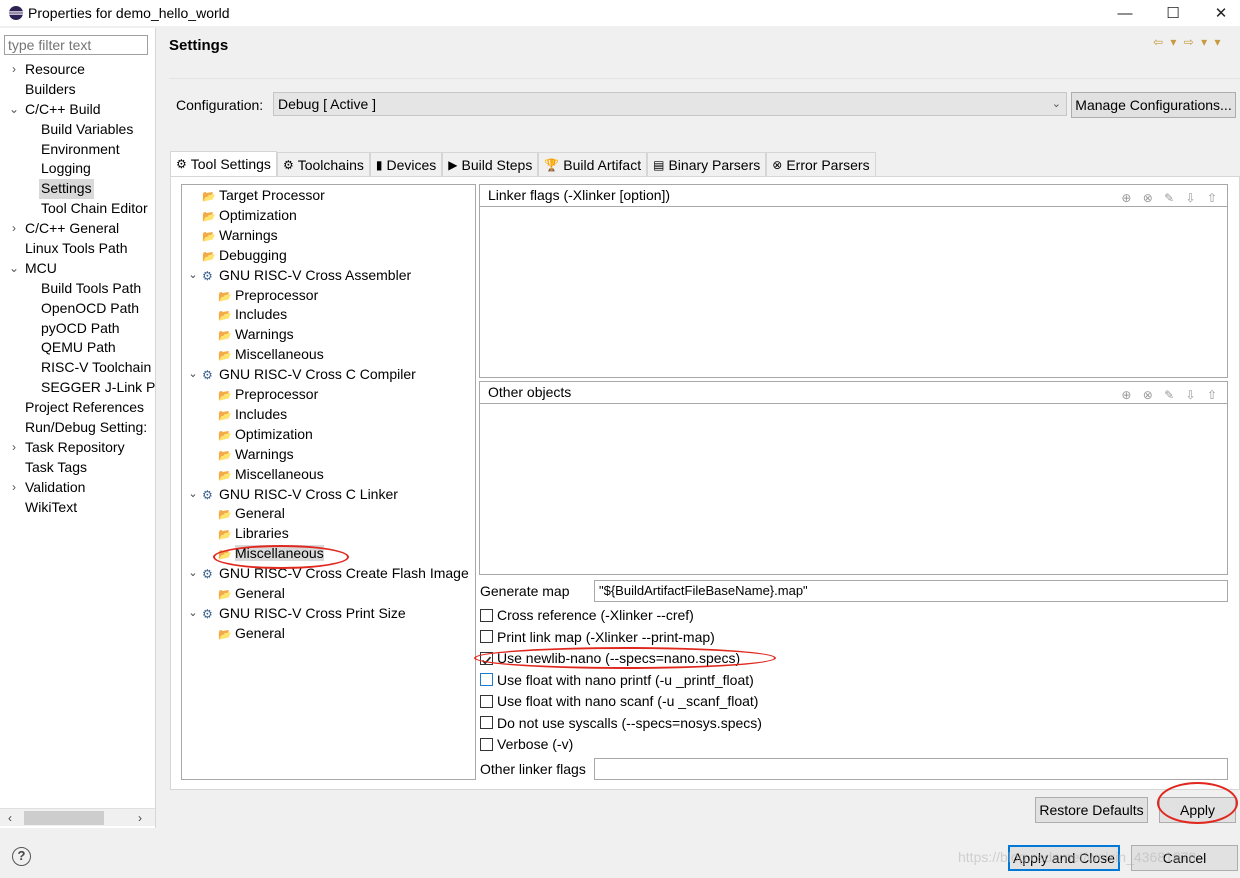  I want to click on nav-item-build-variables: Build Variables, so click(77, 130).